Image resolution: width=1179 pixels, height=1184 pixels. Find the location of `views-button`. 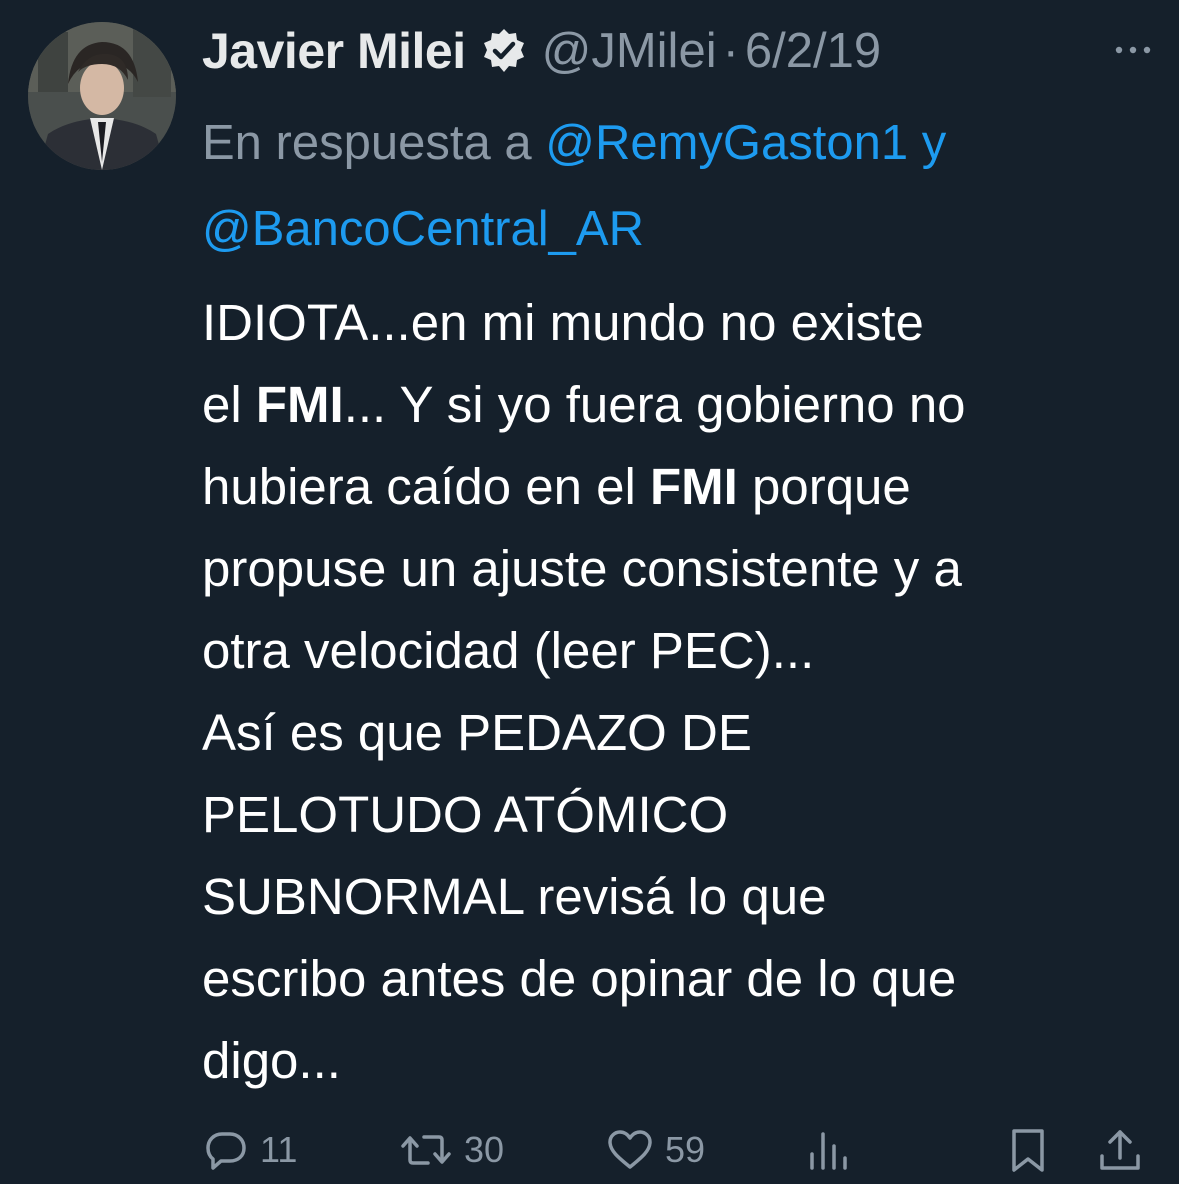

views-button is located at coordinates (828, 1150).